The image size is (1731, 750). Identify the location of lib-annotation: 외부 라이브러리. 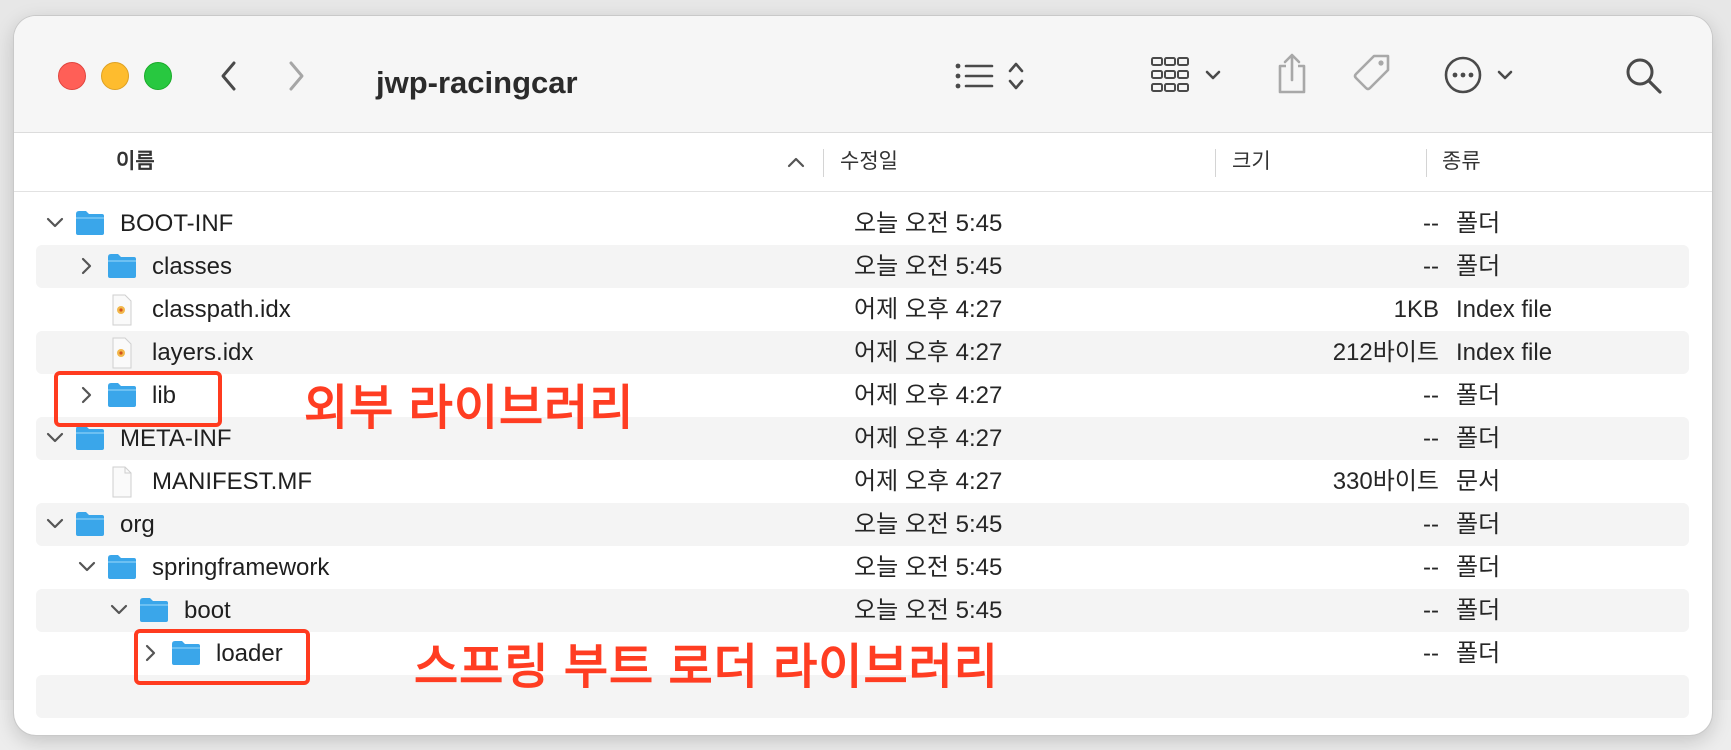
(469, 408).